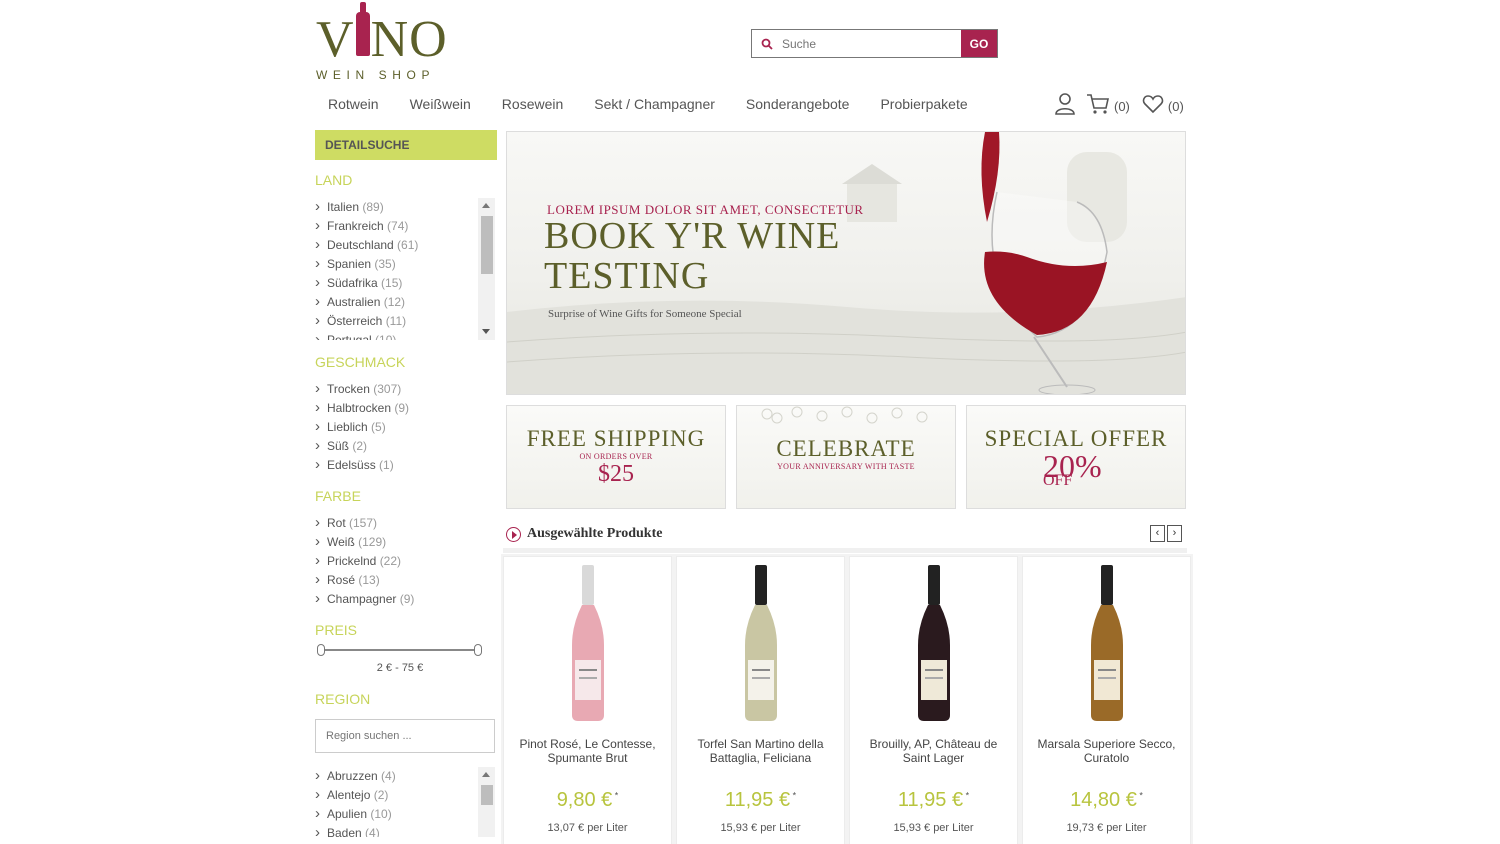  Describe the element at coordinates (1157, 533) in the screenshot. I see `carousel-prev-button: ‹` at that location.